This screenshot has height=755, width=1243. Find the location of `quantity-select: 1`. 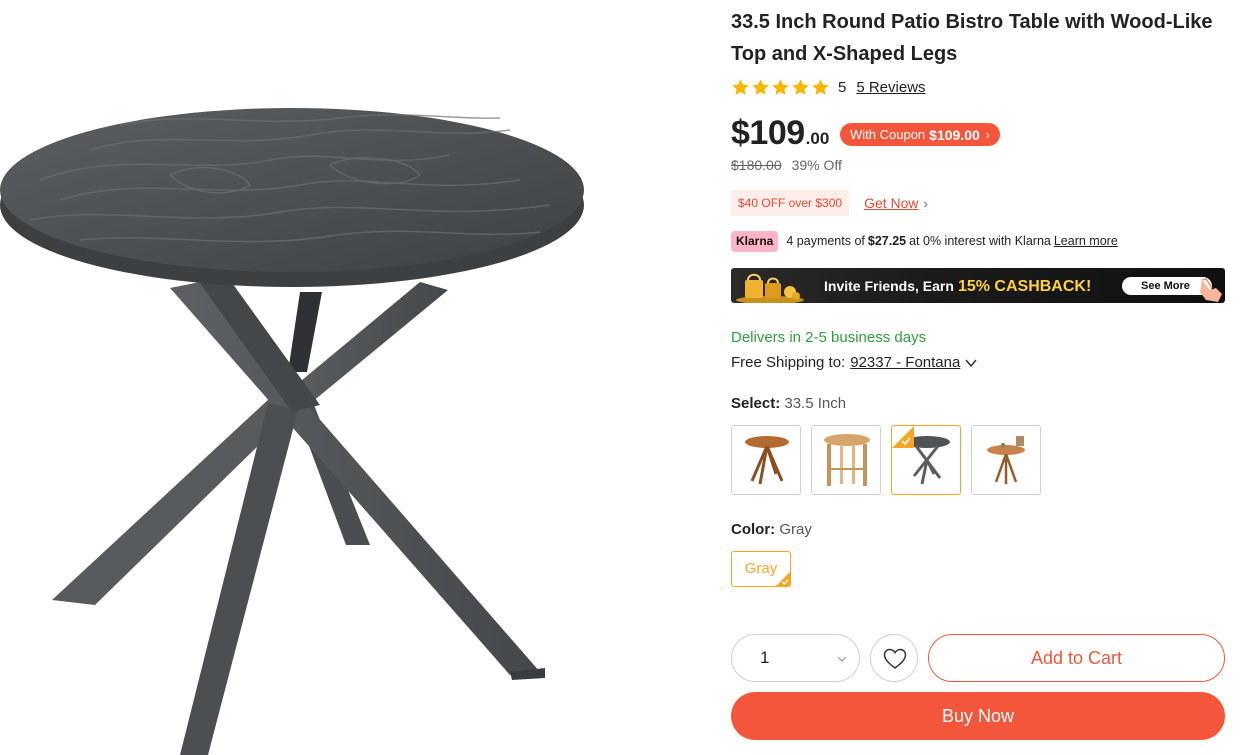

quantity-select: 1 is located at coordinates (795, 658).